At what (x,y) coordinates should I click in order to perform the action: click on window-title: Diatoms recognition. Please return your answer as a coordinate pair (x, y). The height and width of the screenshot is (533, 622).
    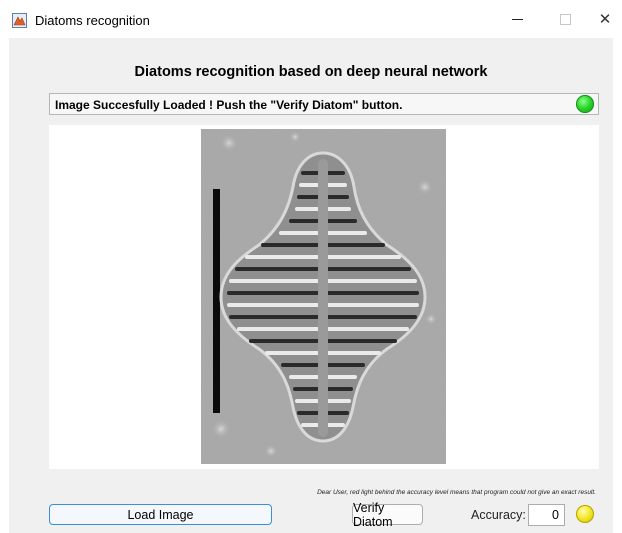
    Looking at the image, I should click on (92, 20).